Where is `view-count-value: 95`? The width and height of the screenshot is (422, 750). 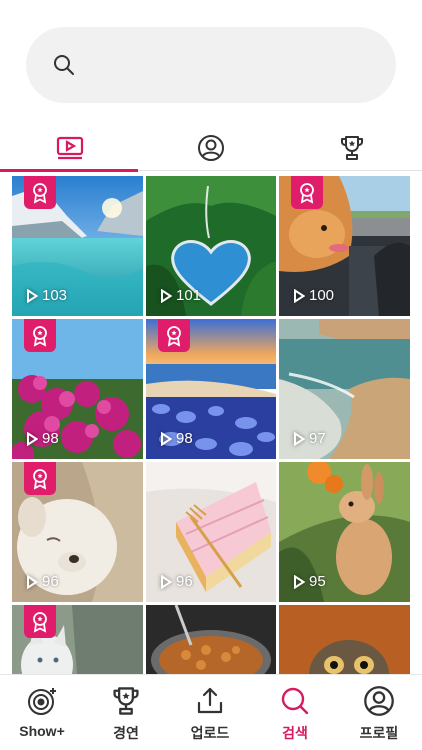 view-count-value: 95 is located at coordinates (317, 581).